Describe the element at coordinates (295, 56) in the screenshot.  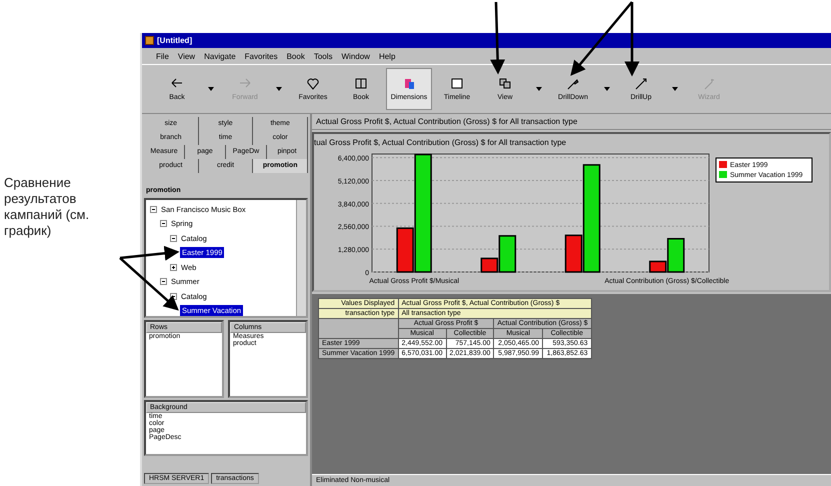
I see `menu-item: Book` at that location.